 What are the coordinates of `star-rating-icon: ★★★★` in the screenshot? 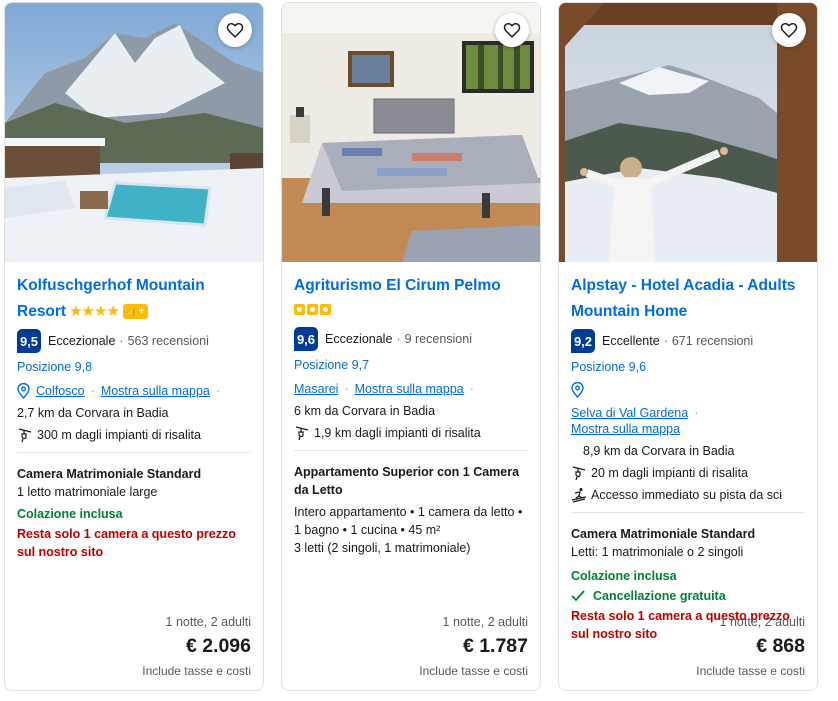 It's located at (94, 311).